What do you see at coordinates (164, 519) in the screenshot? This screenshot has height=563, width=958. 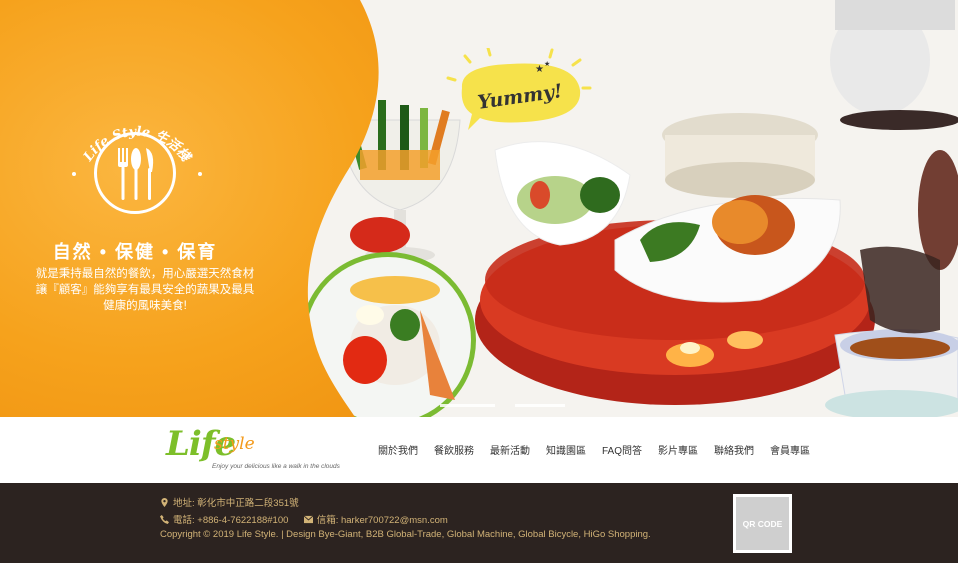 I see `phone-icon` at bounding box center [164, 519].